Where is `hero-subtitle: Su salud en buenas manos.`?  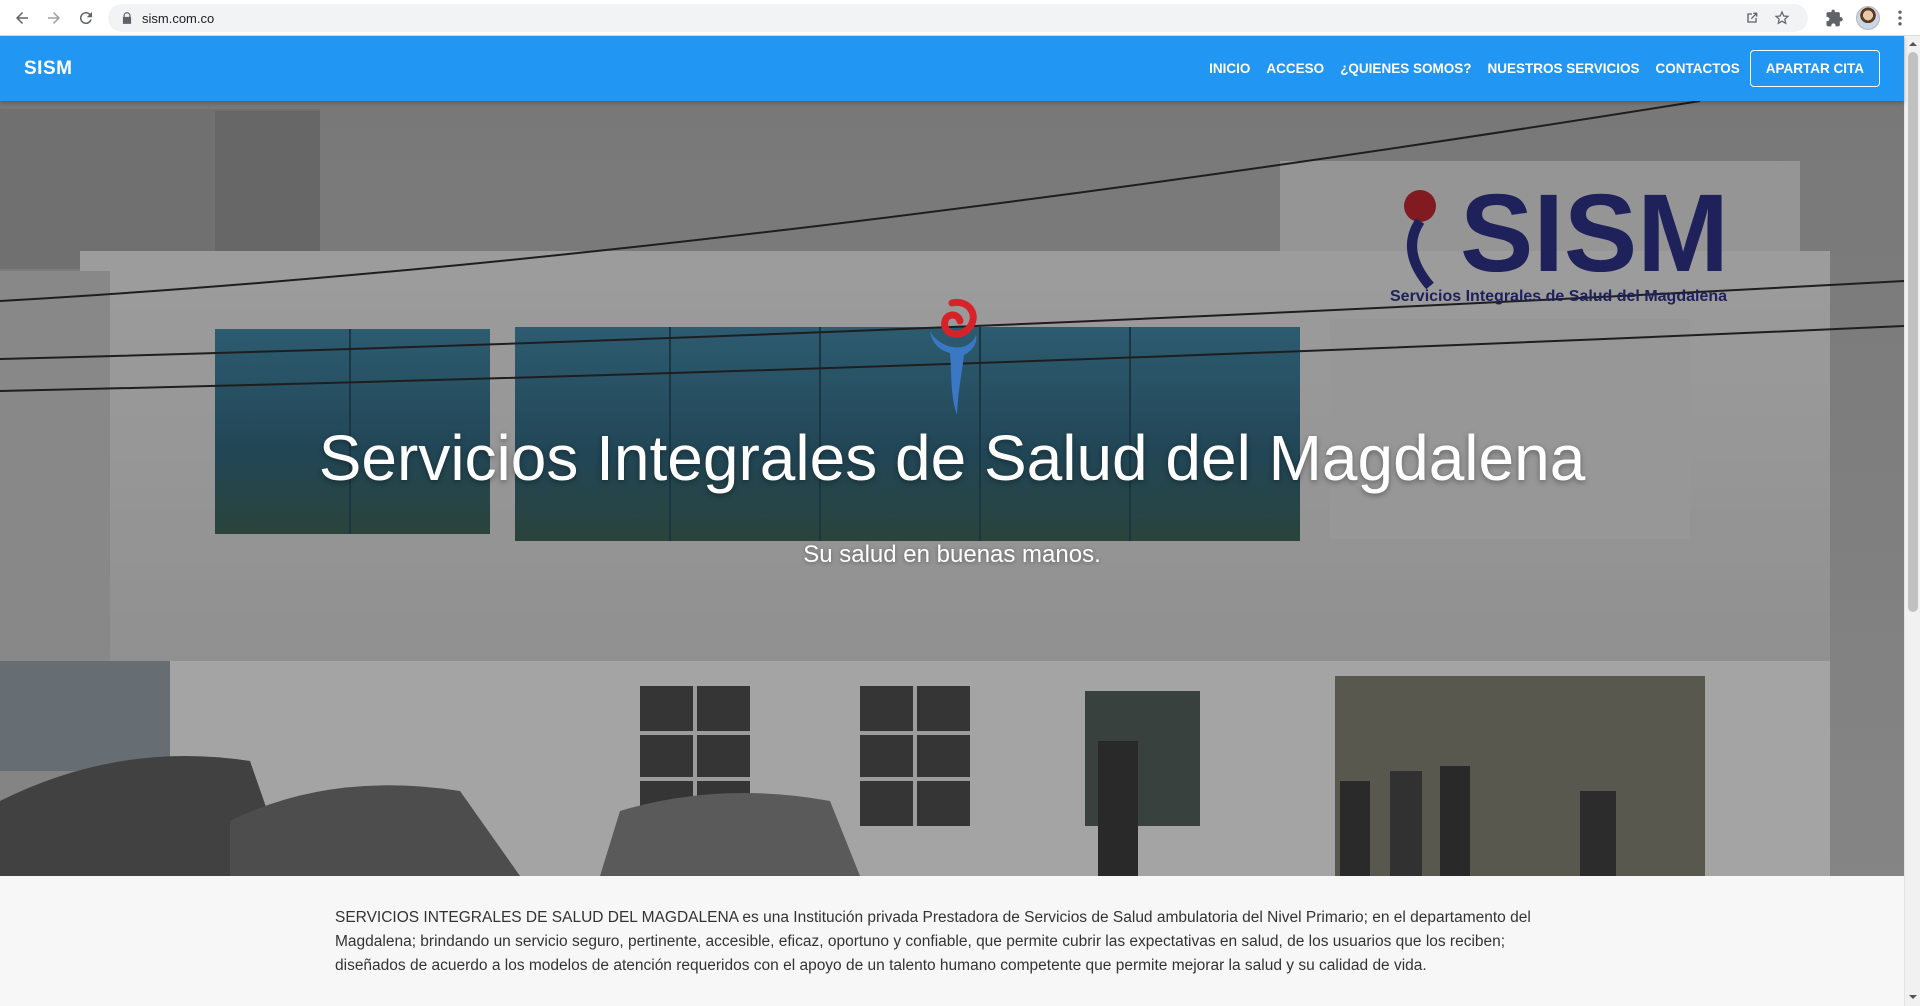
hero-subtitle: Su salud en buenas manos. is located at coordinates (952, 554).